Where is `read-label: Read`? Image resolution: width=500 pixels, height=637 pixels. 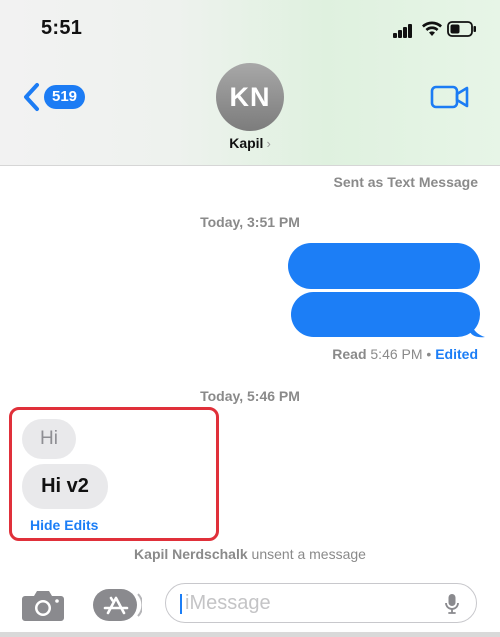 read-label: Read is located at coordinates (349, 354).